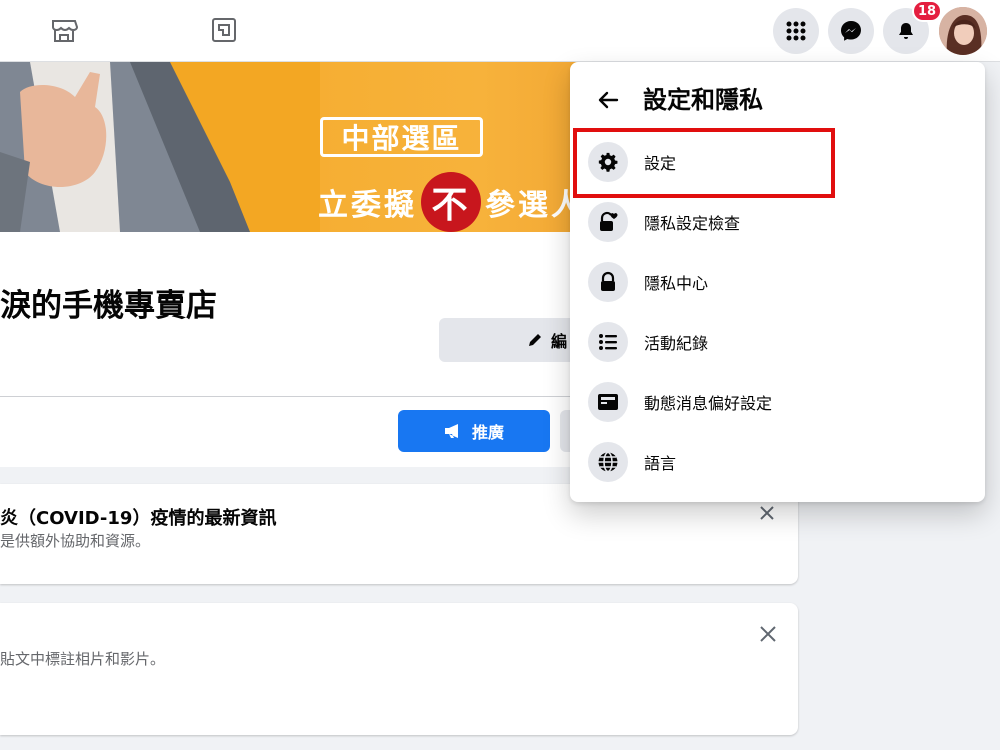 The width and height of the screenshot is (1000, 750). What do you see at coordinates (608, 342) in the screenshot?
I see `list-icon` at bounding box center [608, 342].